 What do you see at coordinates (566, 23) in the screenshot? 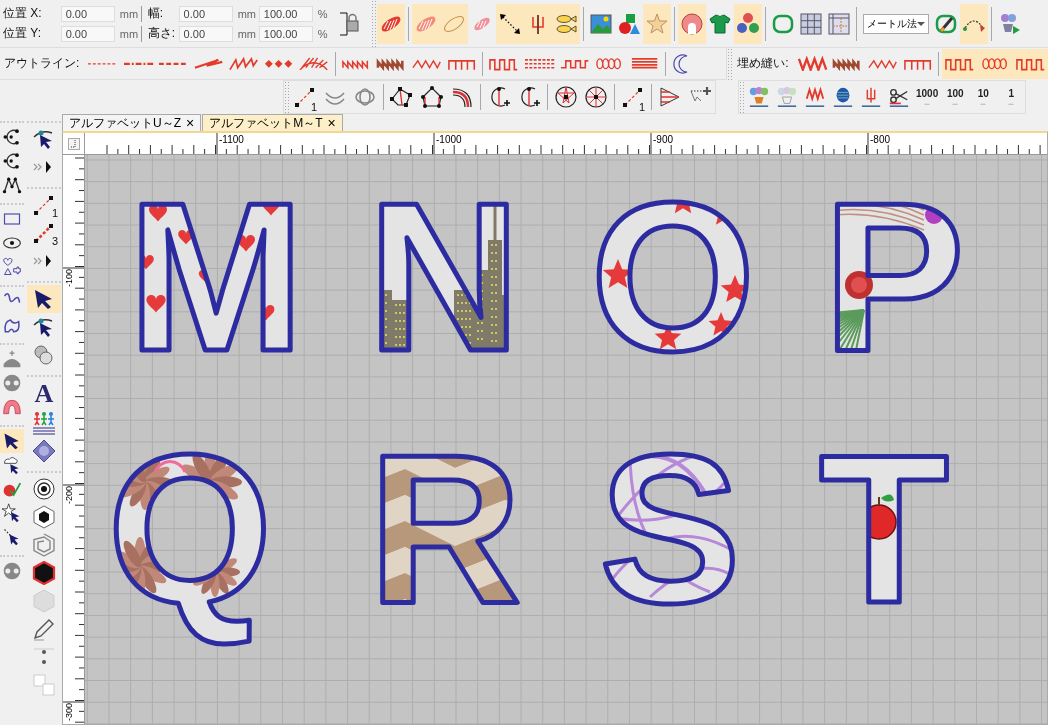
I see `fish-icon` at bounding box center [566, 23].